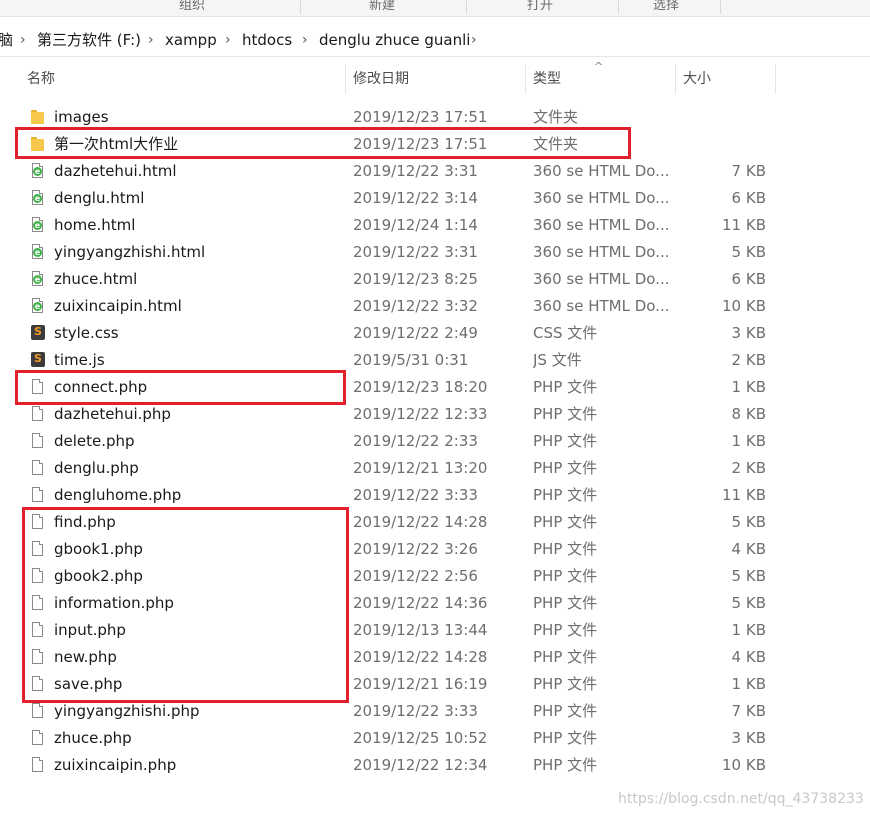  What do you see at coordinates (665, 6) in the screenshot?
I see `ribbon-group-select: 选择` at bounding box center [665, 6].